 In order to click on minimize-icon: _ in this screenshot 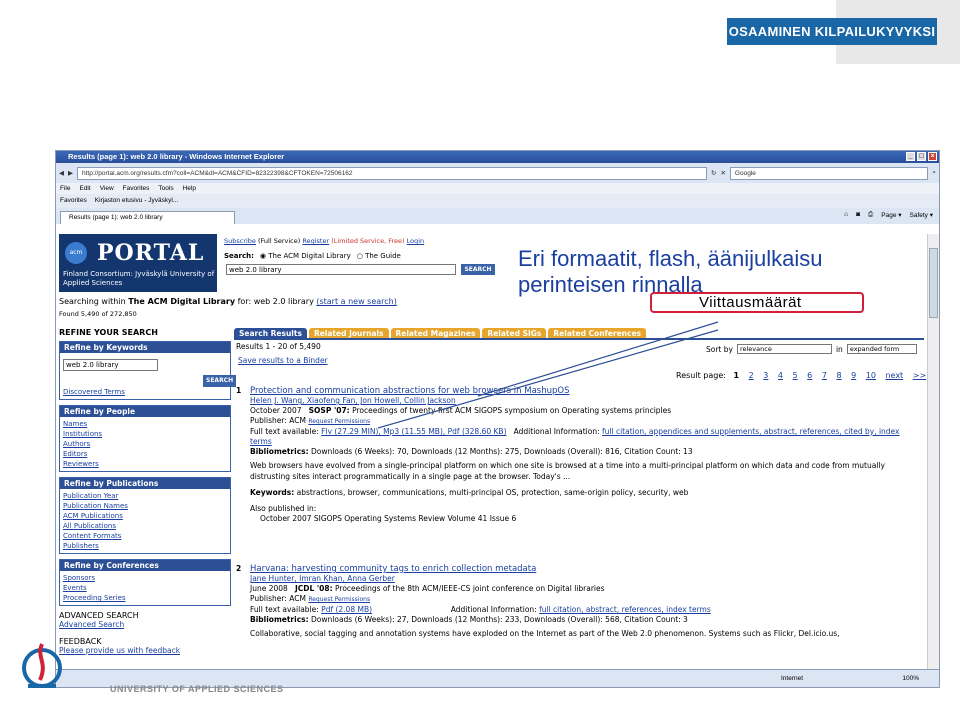, I will do `click(910, 156)`.